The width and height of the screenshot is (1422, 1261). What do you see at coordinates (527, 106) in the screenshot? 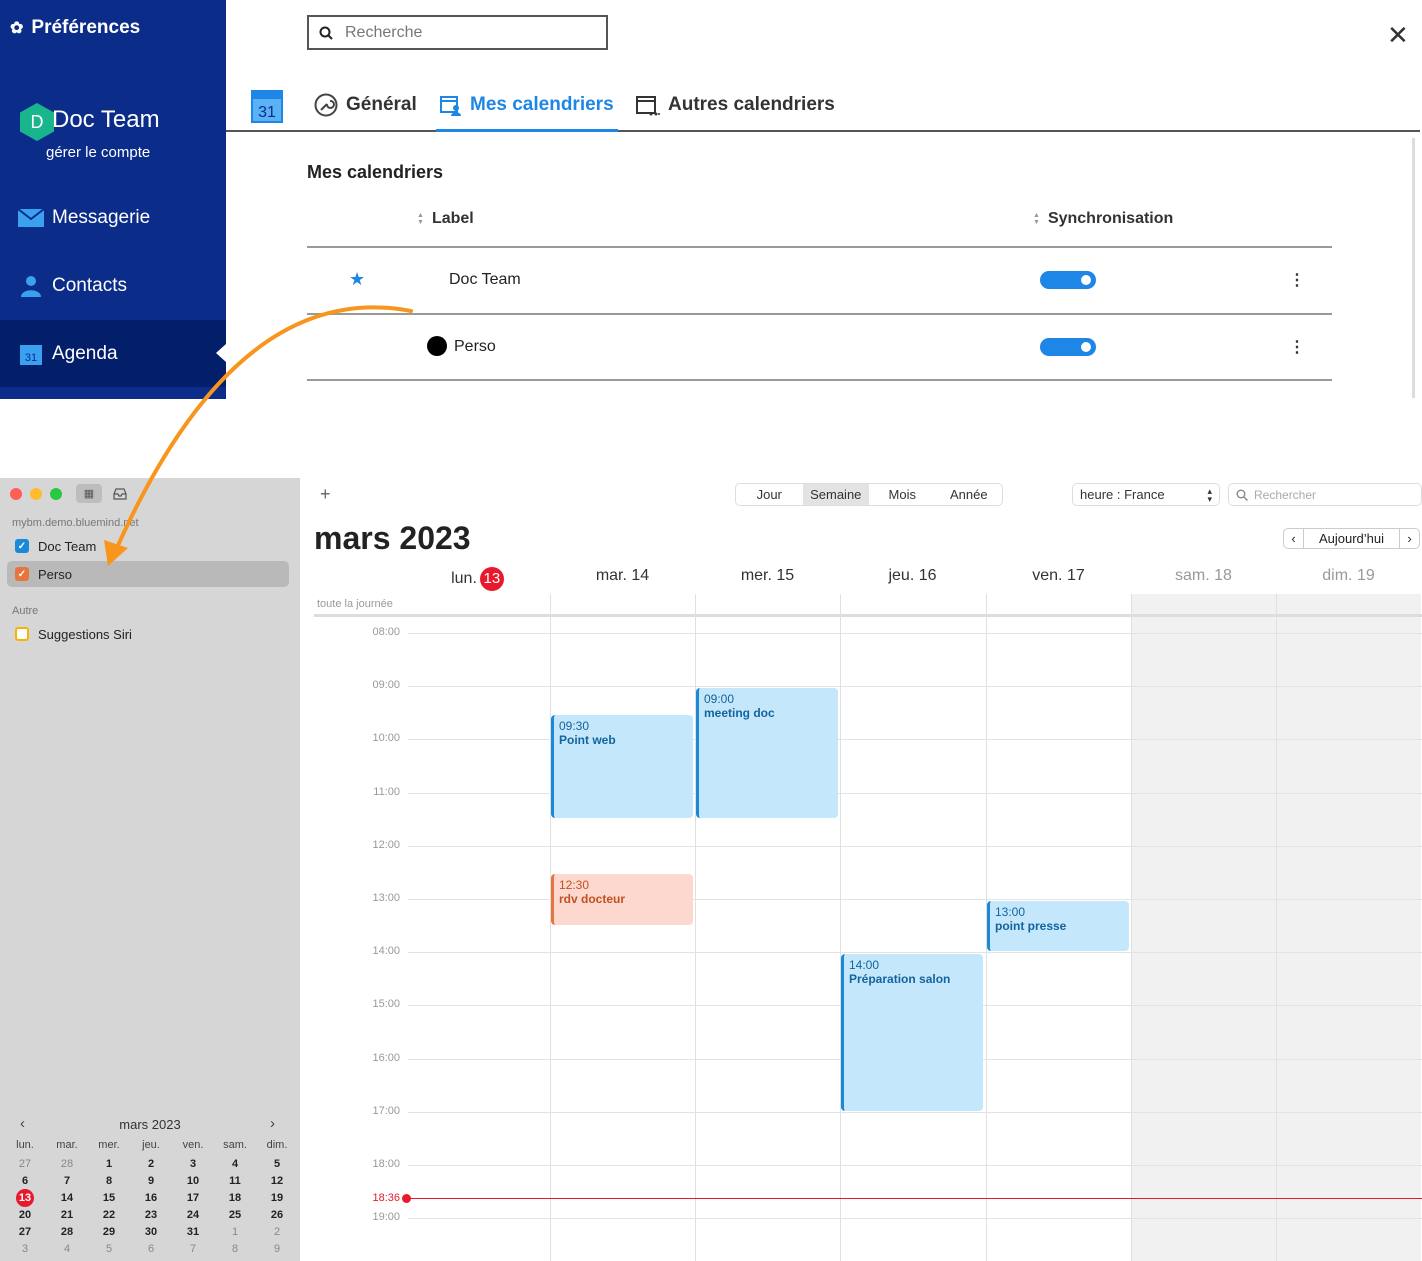
I see `tab-mes-calendriers: Mes calendriers` at bounding box center [527, 106].